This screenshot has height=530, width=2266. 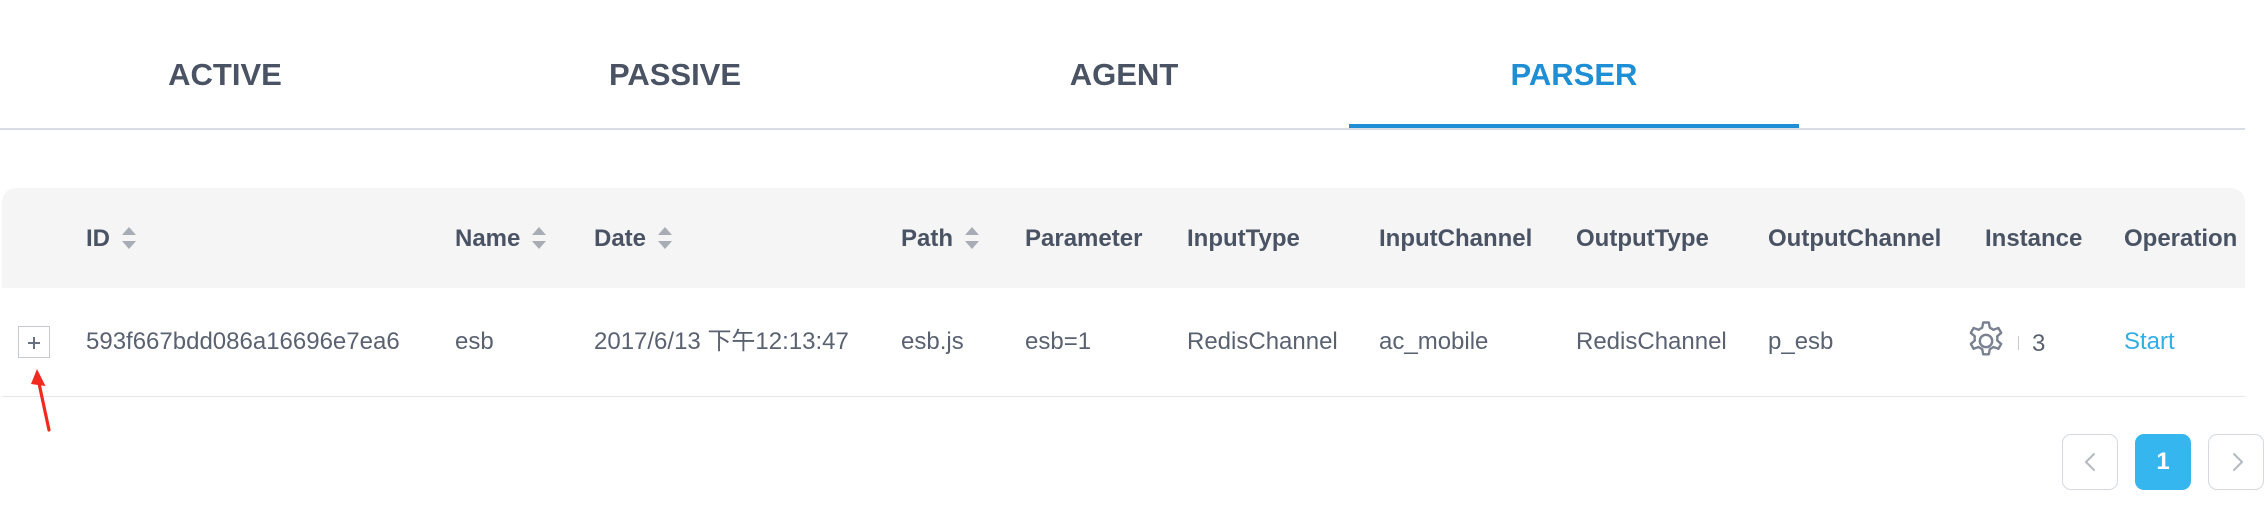 I want to click on column-header-date: Date, so click(x=633, y=238).